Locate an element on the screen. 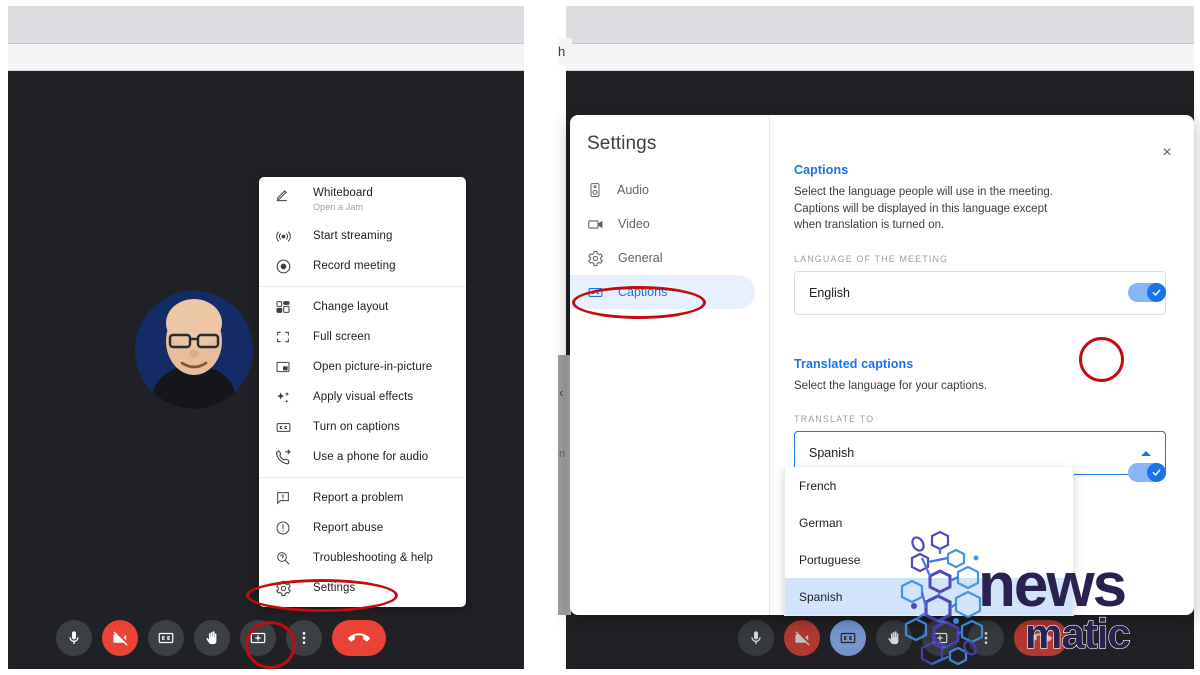  browser-titlebar-right is located at coordinates (880, 25).